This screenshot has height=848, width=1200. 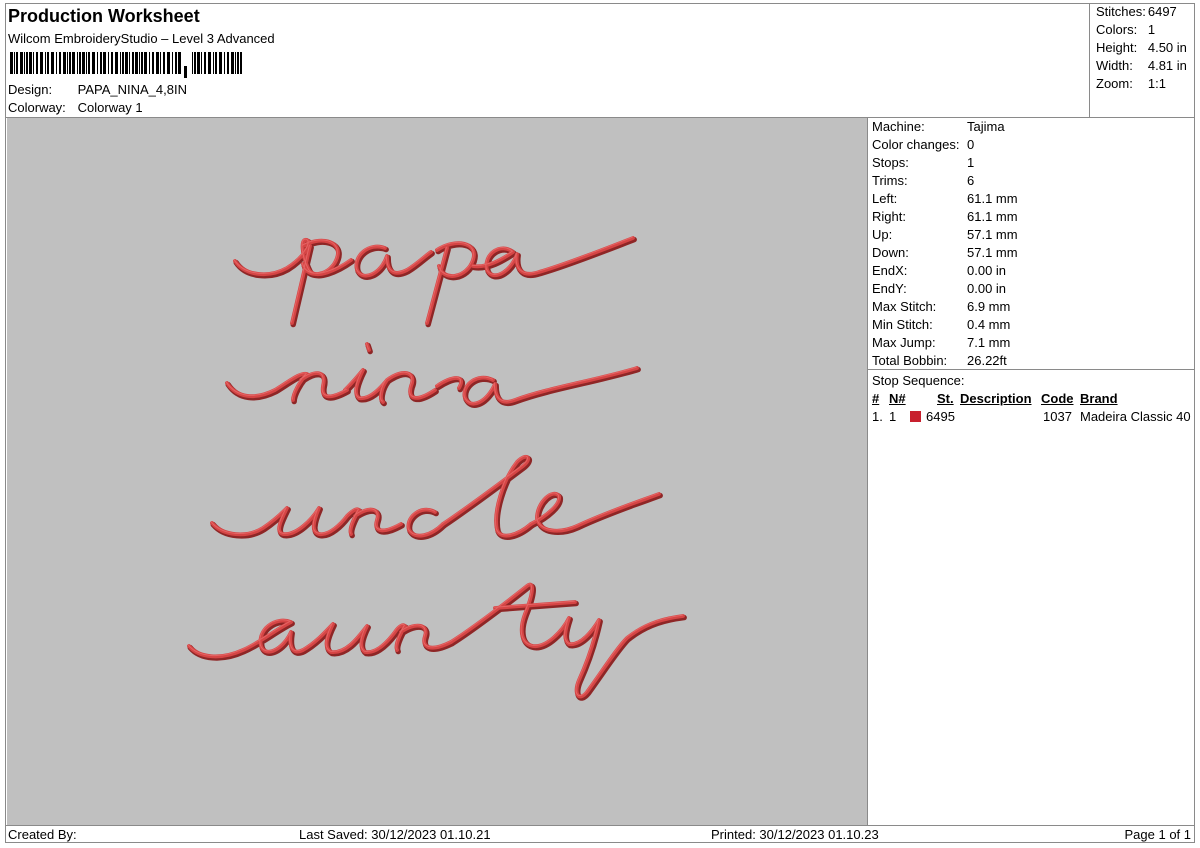 I want to click on summary-value: 1:1, so click(x=1156, y=83).